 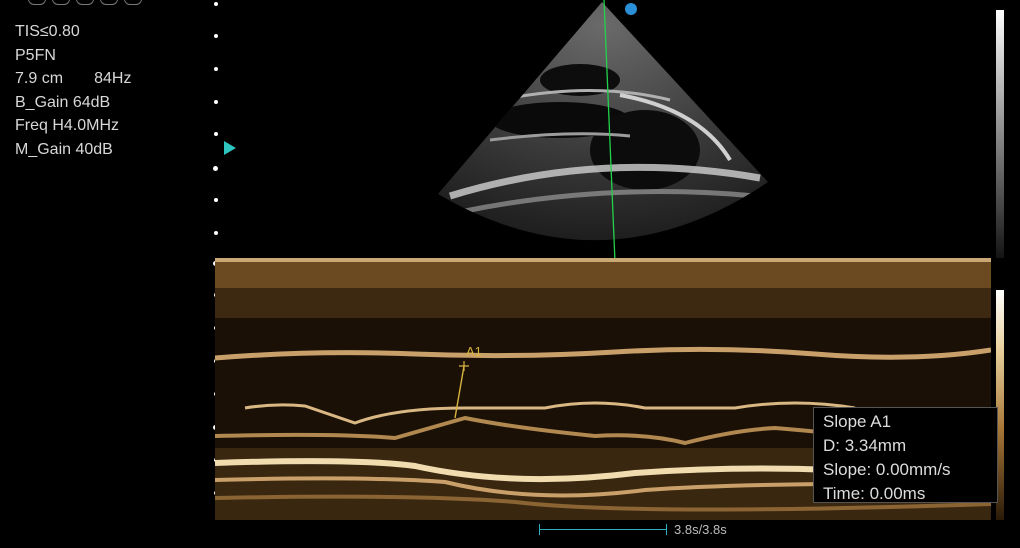 I want to click on time-value: Time: 0.00ms, so click(x=874, y=493).